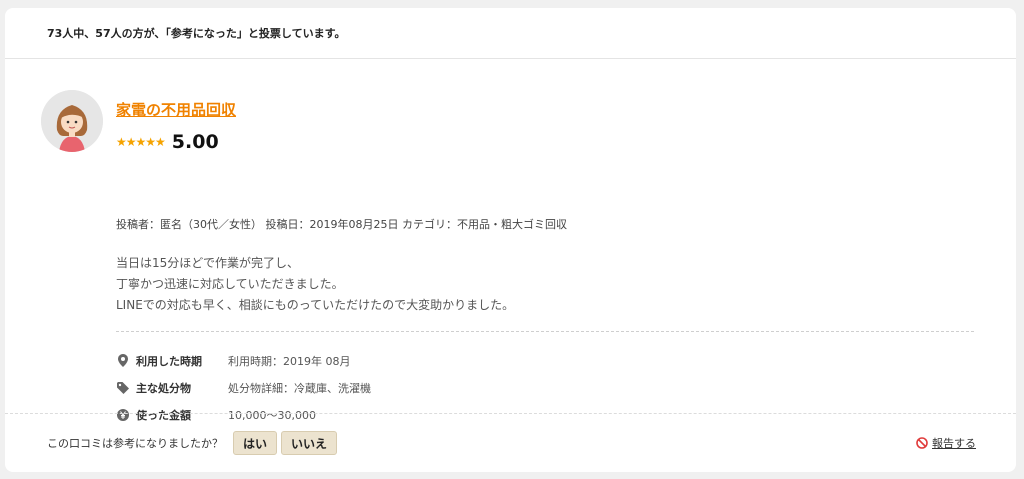  What do you see at coordinates (272, 415) in the screenshot?
I see `detail-value: 10,000〜30,000` at bounding box center [272, 415].